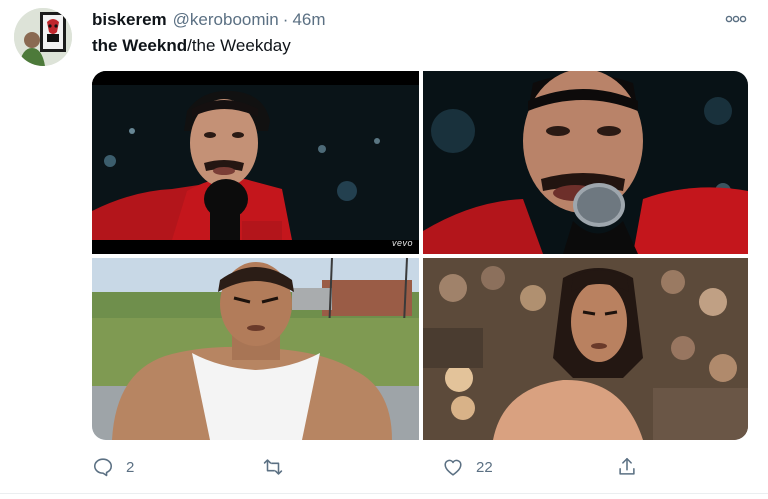  I want to click on action-bar: 2 22, so click(420, 467).